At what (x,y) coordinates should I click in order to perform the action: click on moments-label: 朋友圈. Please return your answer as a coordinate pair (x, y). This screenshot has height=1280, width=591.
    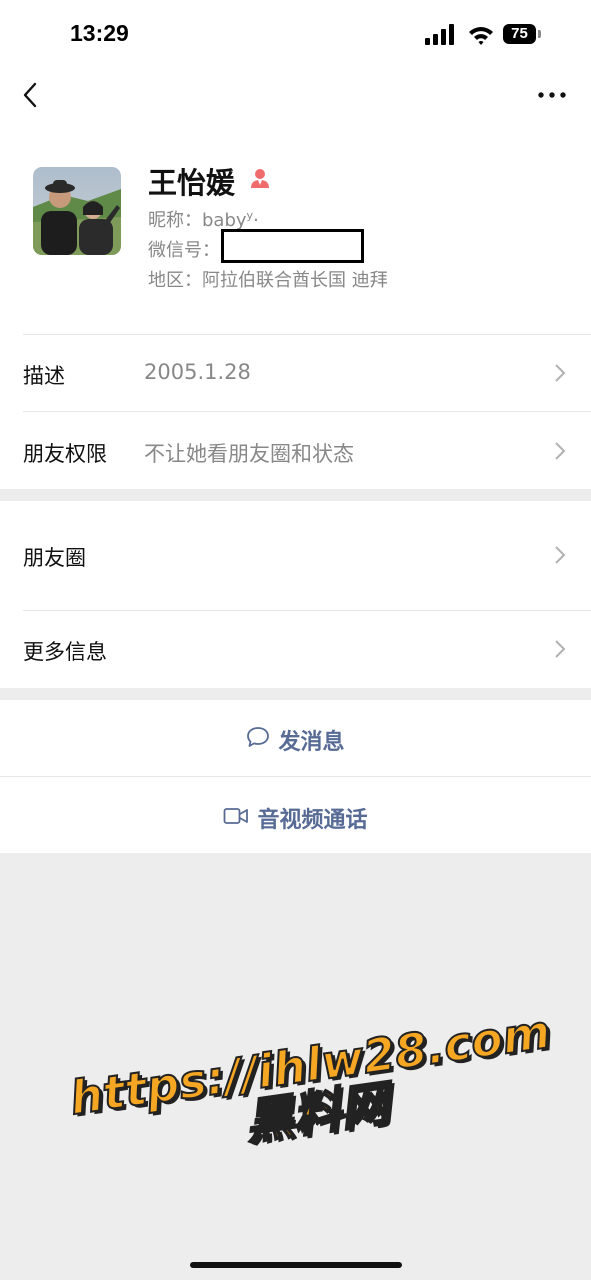
    Looking at the image, I should click on (54, 558).